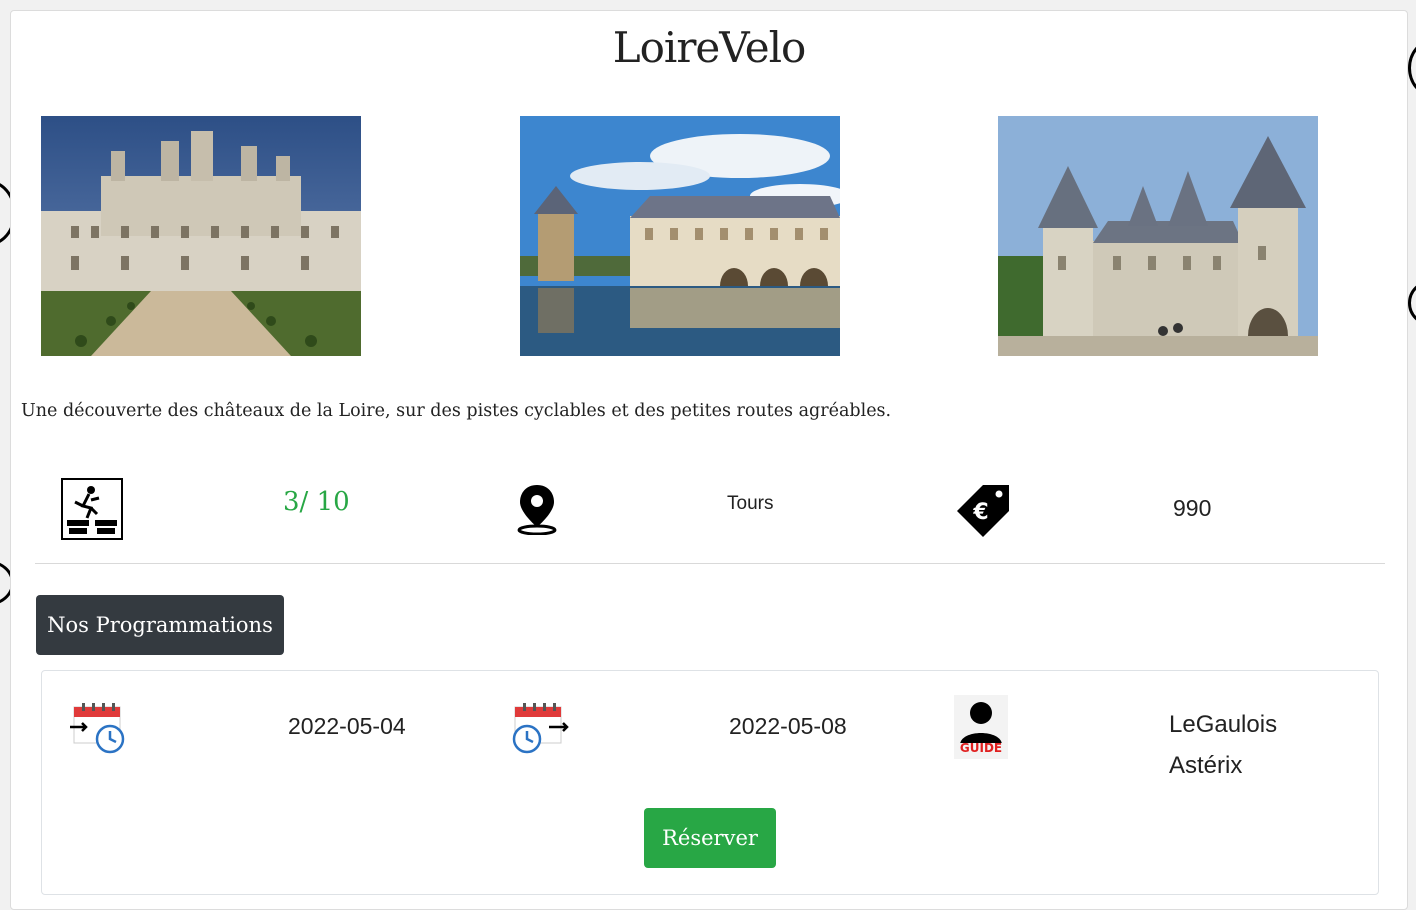 The image size is (1416, 910). What do you see at coordinates (981, 748) in the screenshot?
I see `guide-badge: GUIDE` at bounding box center [981, 748].